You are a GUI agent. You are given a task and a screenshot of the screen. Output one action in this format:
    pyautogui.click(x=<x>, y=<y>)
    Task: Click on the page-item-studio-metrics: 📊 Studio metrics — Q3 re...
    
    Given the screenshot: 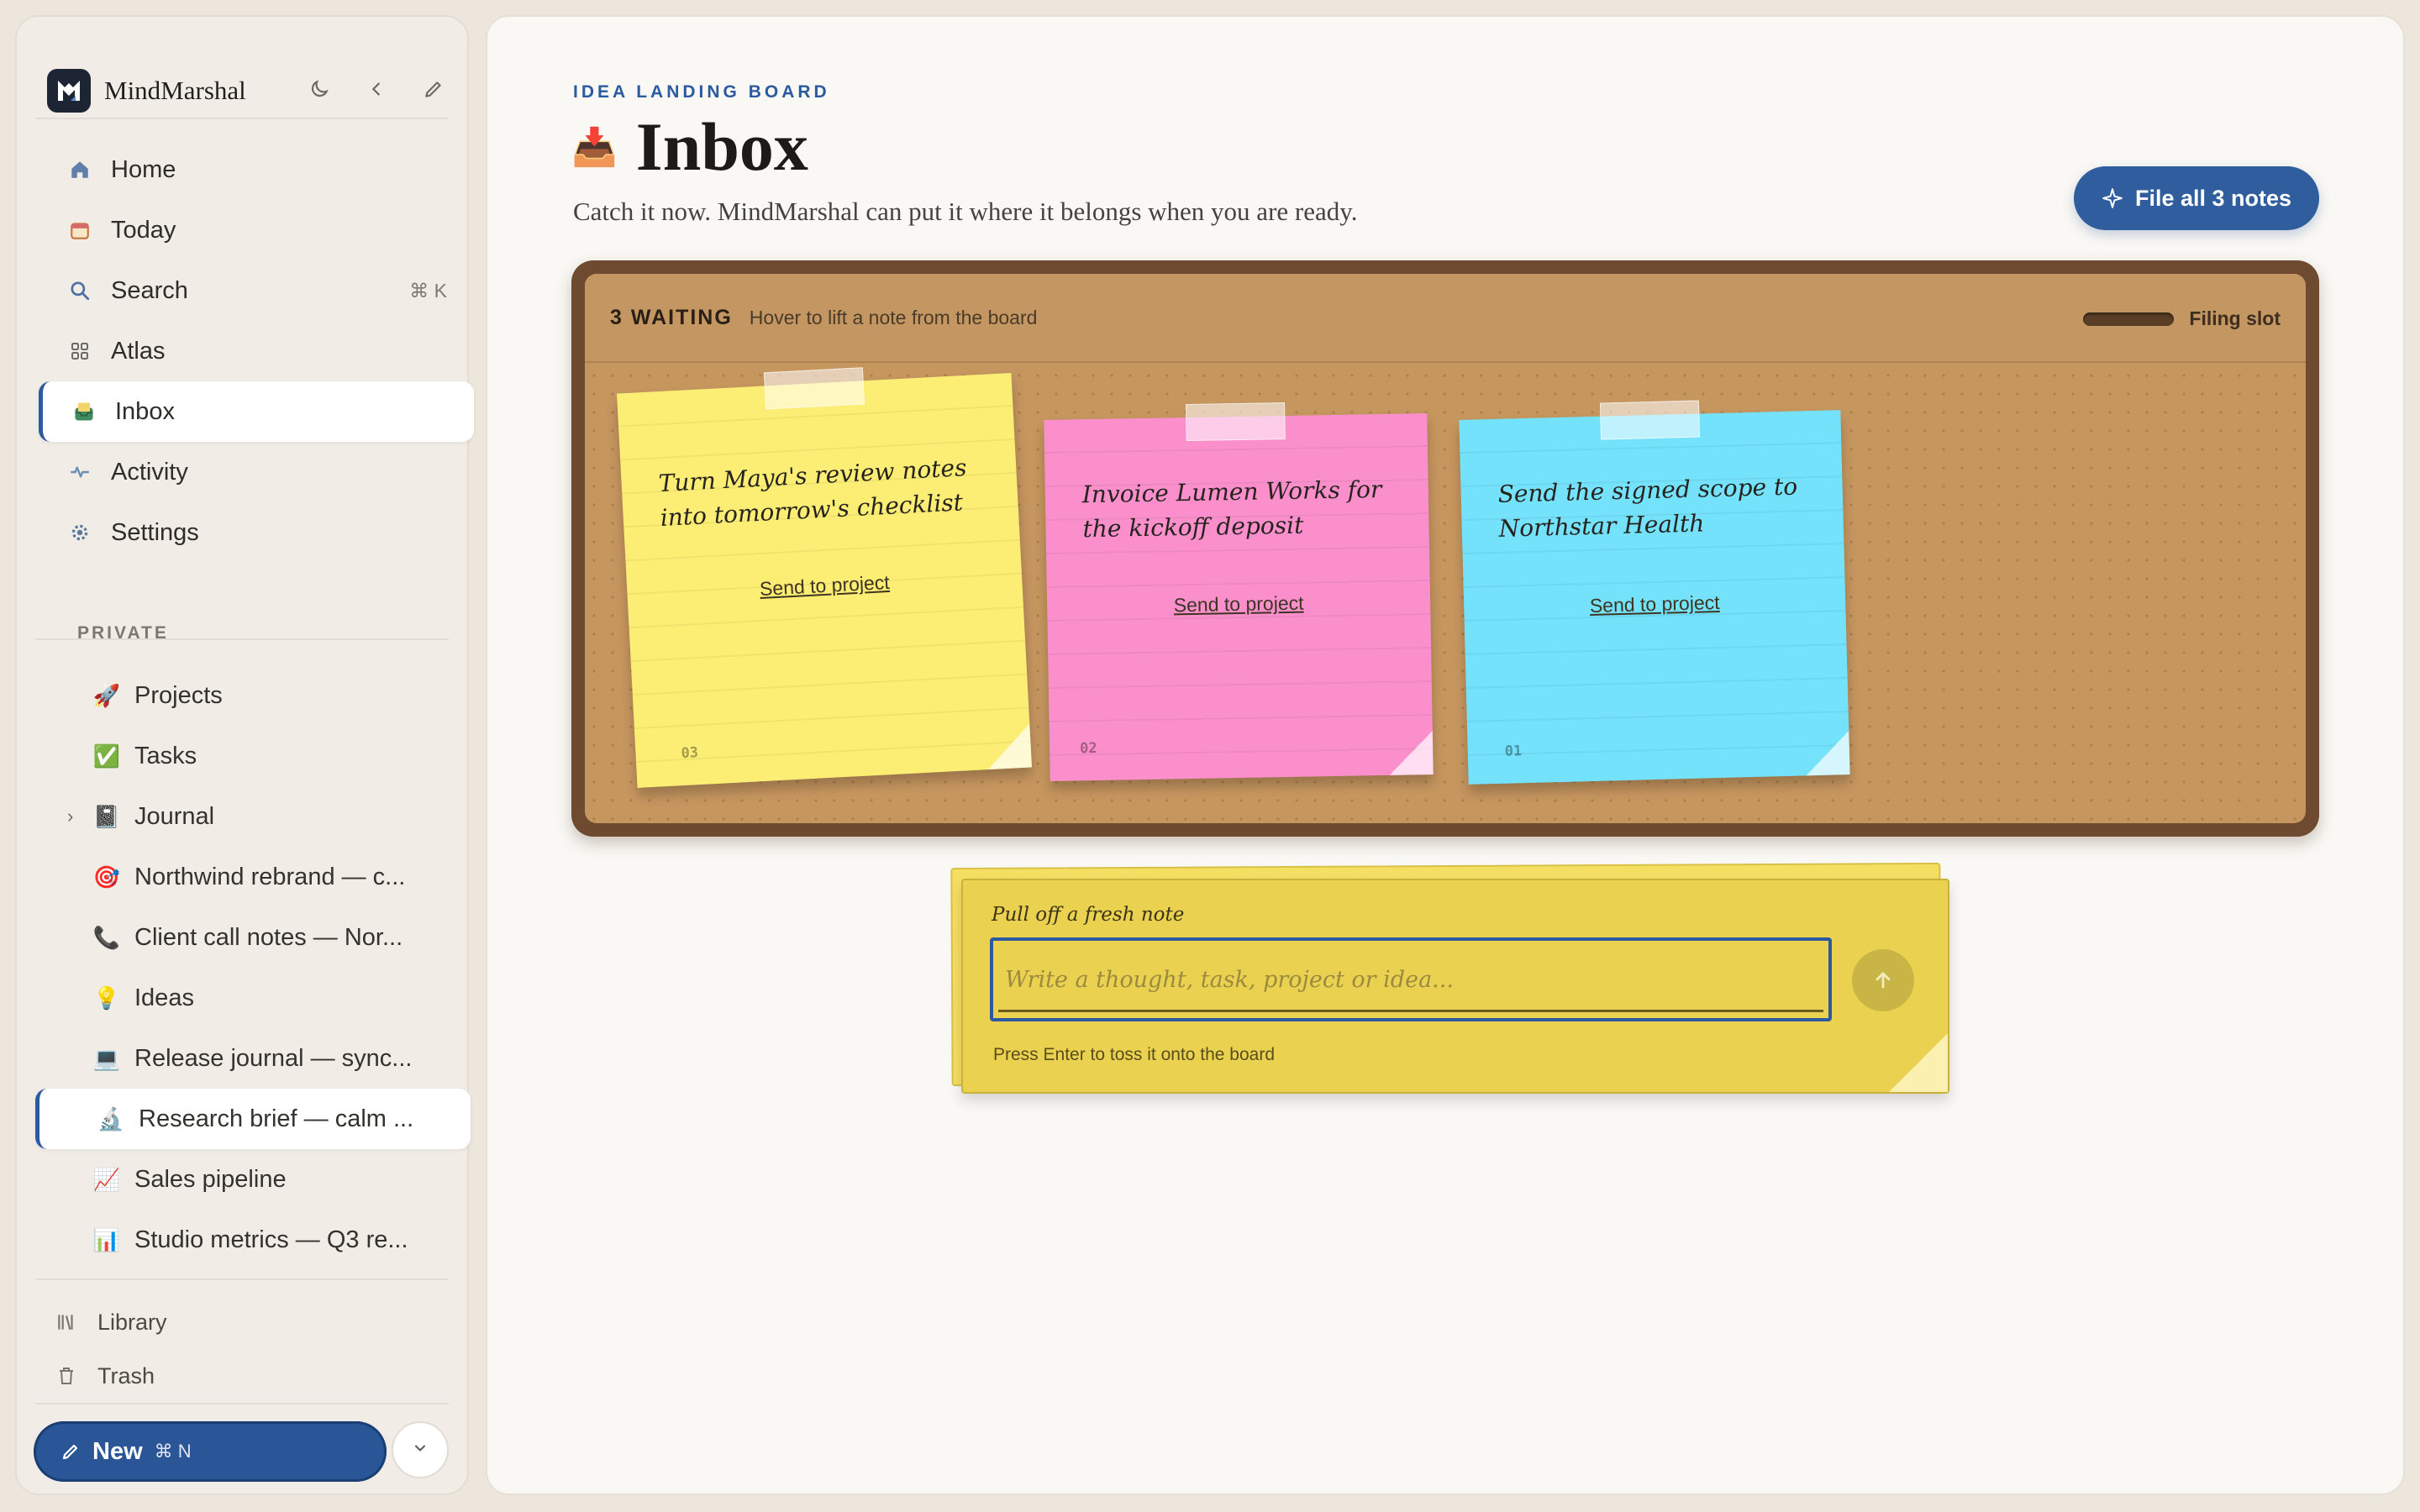 What is the action you would take?
    pyautogui.click(x=253, y=1240)
    